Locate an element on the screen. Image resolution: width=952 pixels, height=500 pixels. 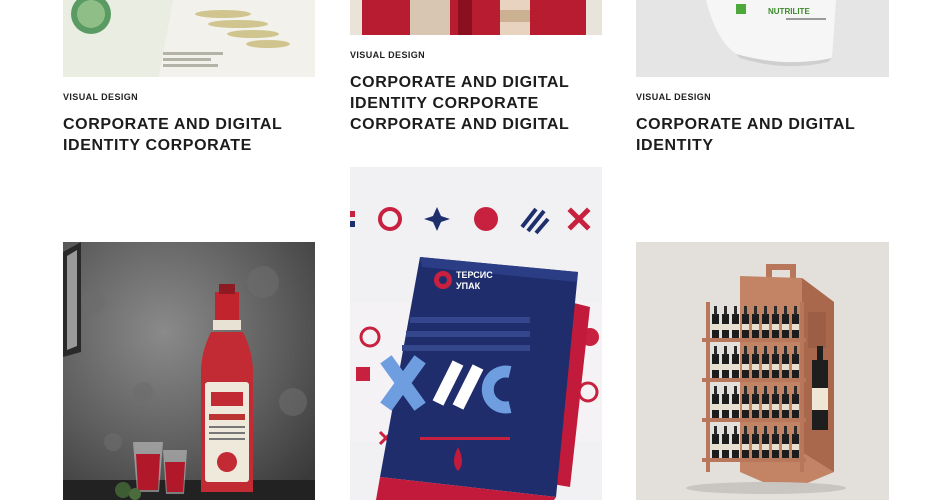
magazine-spread-image is located at coordinates (189, 38).